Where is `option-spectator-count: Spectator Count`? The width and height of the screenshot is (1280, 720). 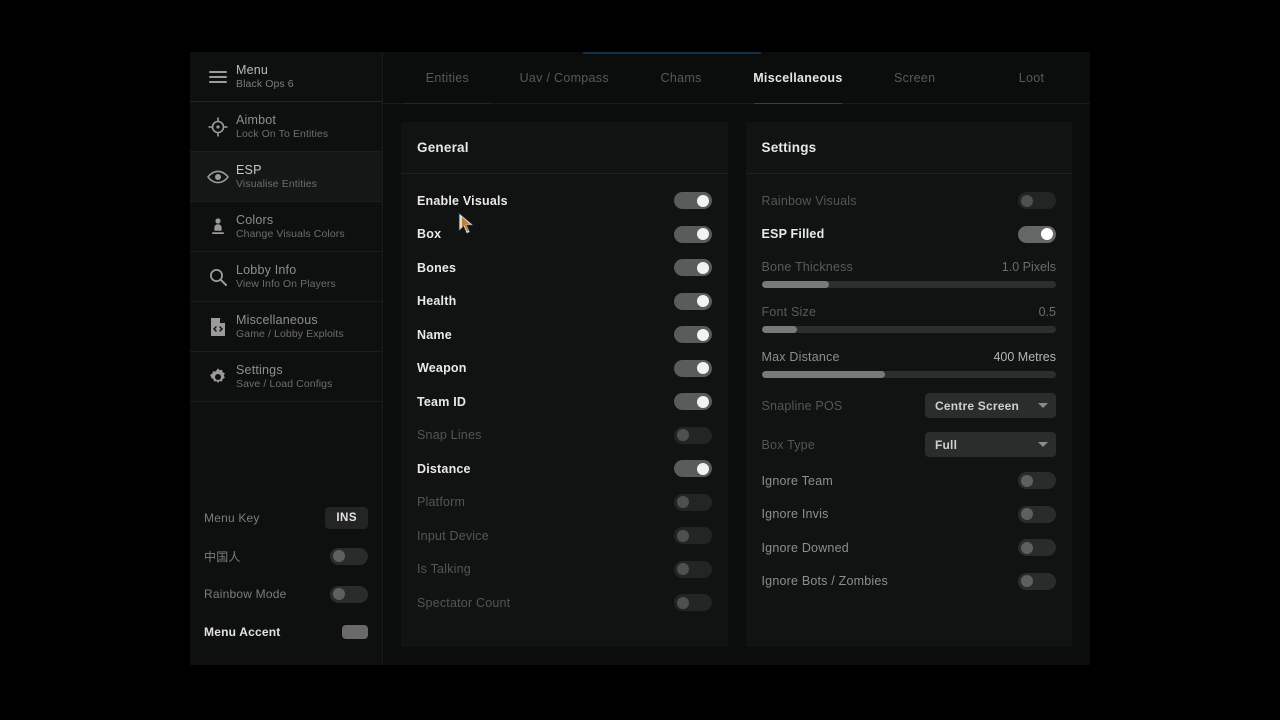 option-spectator-count: Spectator Count is located at coordinates (564, 603).